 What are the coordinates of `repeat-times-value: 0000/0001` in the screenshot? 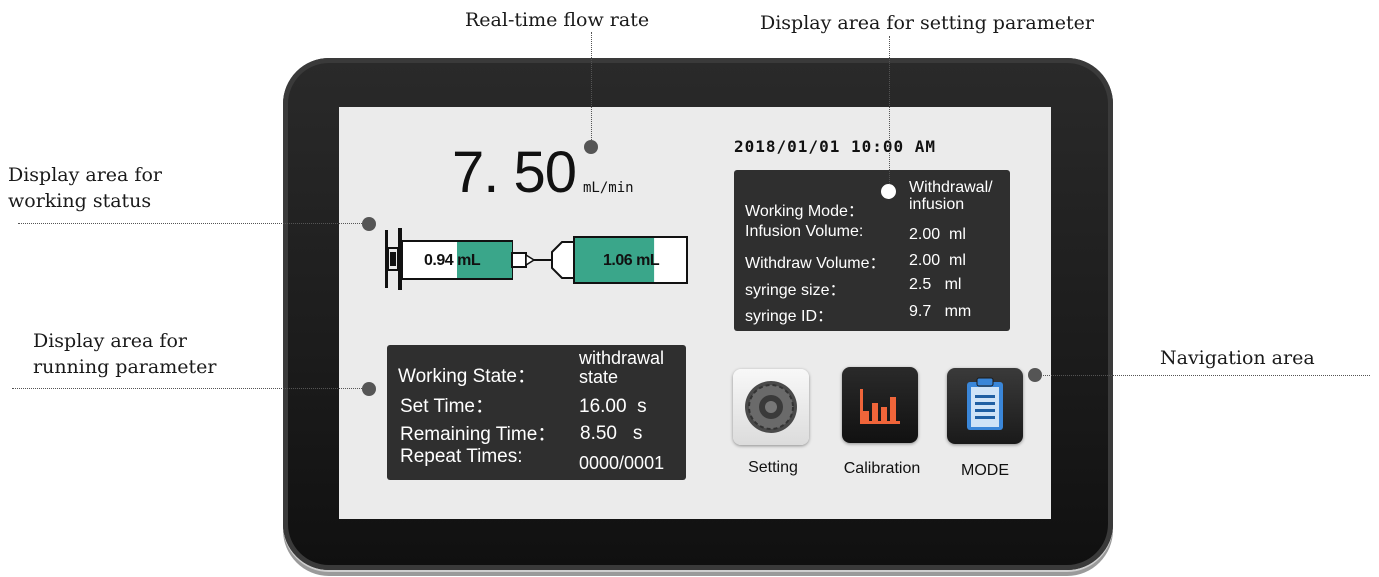 It's located at (622, 463).